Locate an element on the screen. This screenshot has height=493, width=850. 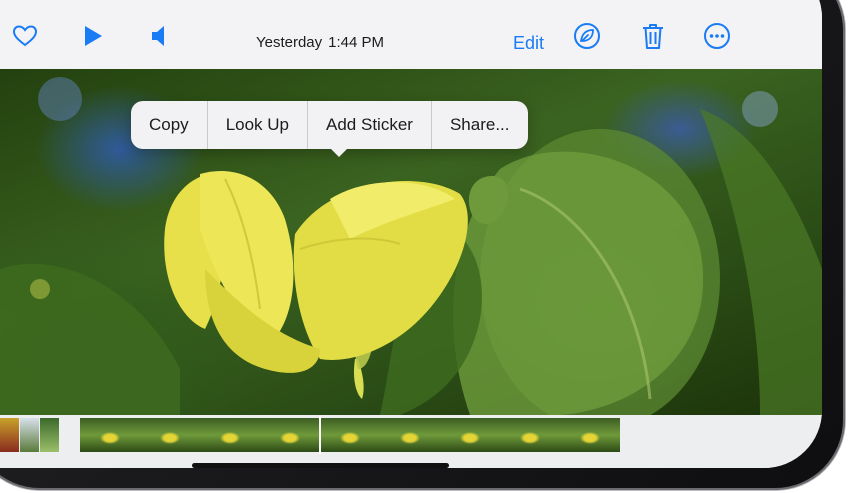
look-up-menu-item: Look Up is located at coordinates (256, 125).